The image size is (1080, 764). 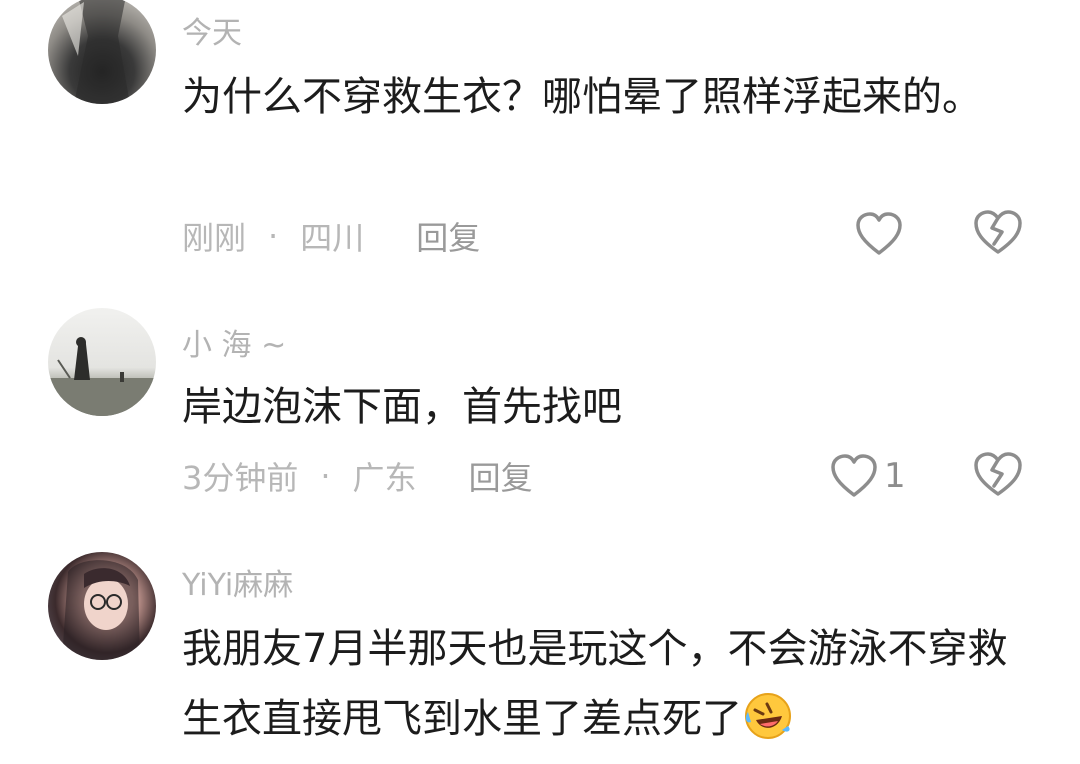 What do you see at coordinates (237, 582) in the screenshot?
I see `username: YiYi麻麻` at bounding box center [237, 582].